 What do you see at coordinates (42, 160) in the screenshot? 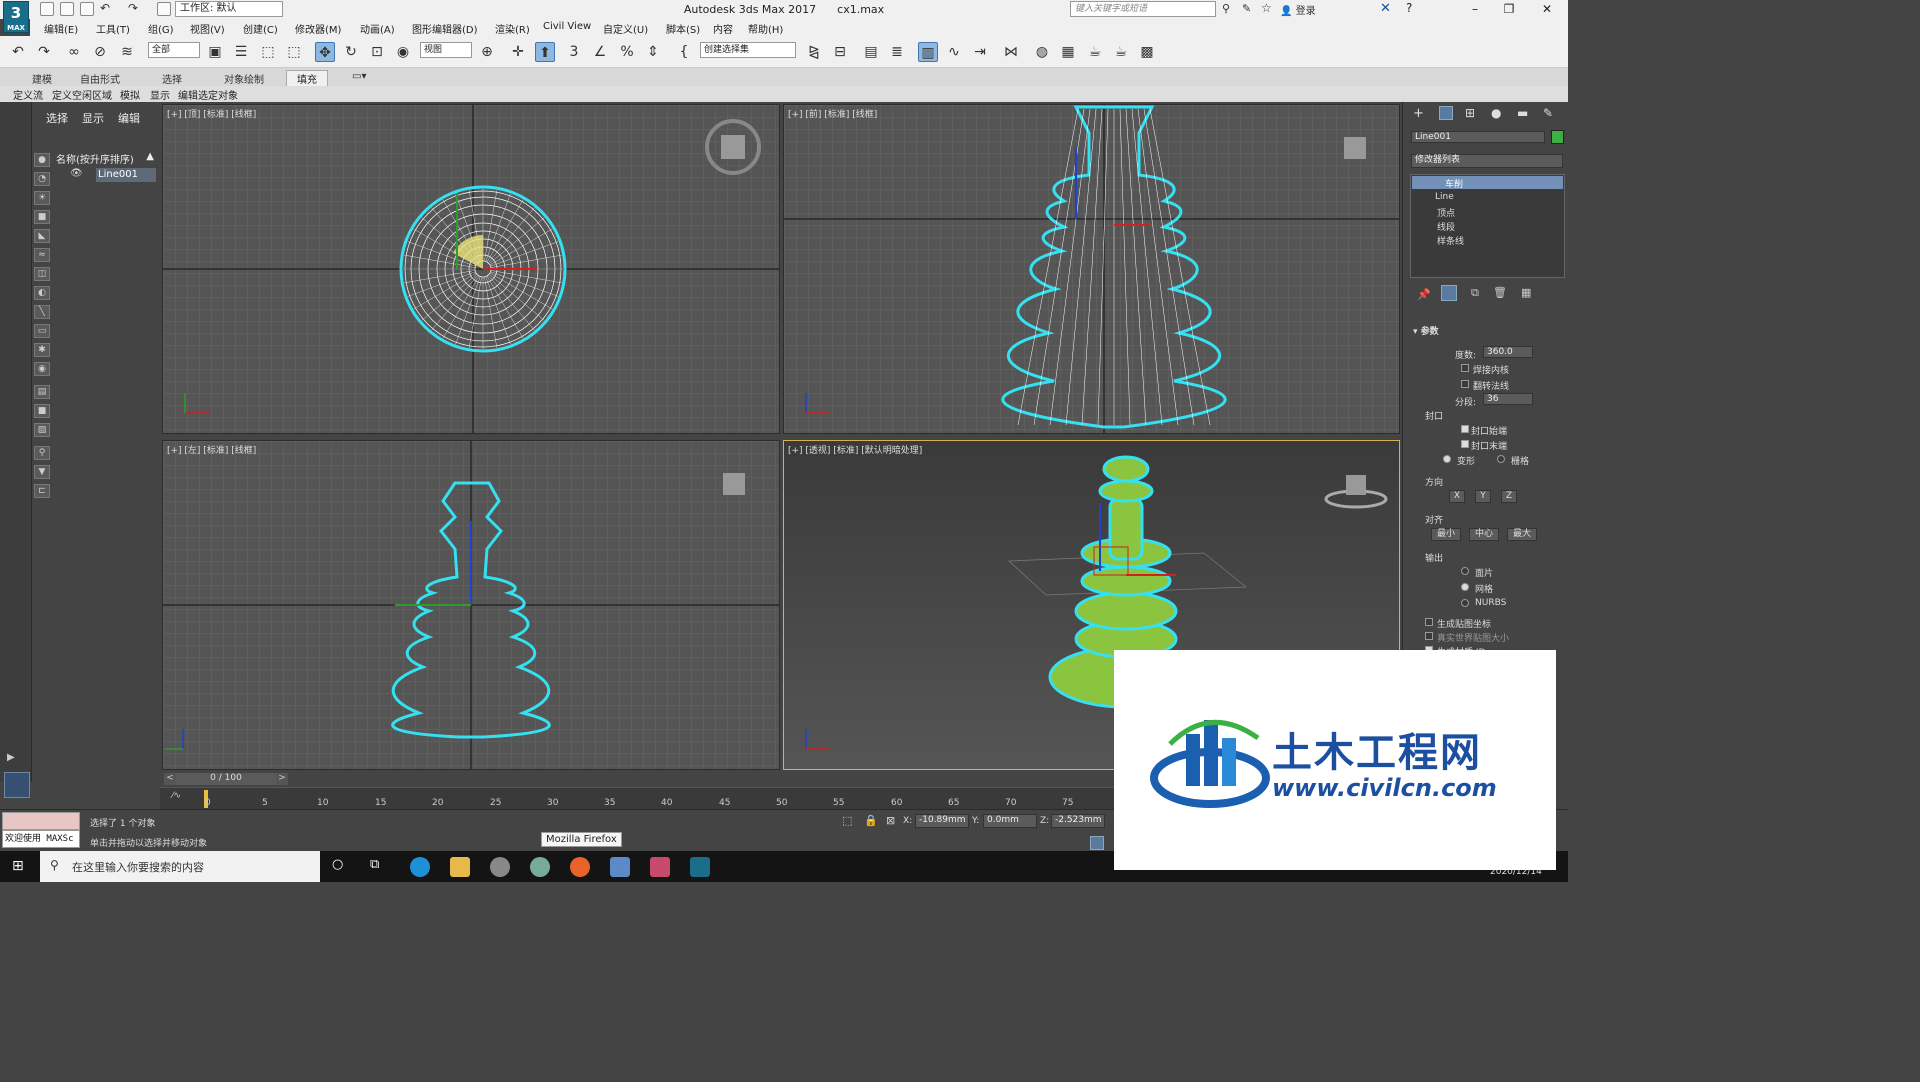
I see `filter-geometry-icon: ●` at bounding box center [42, 160].